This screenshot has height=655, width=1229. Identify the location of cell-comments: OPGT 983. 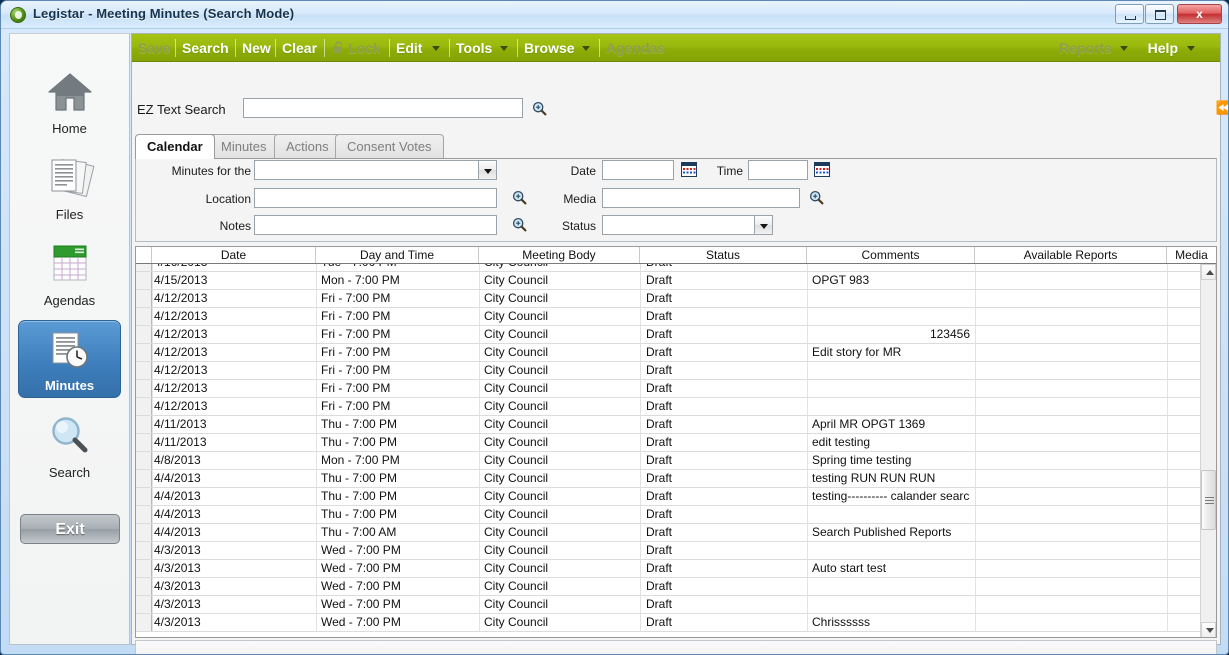
(891, 280).